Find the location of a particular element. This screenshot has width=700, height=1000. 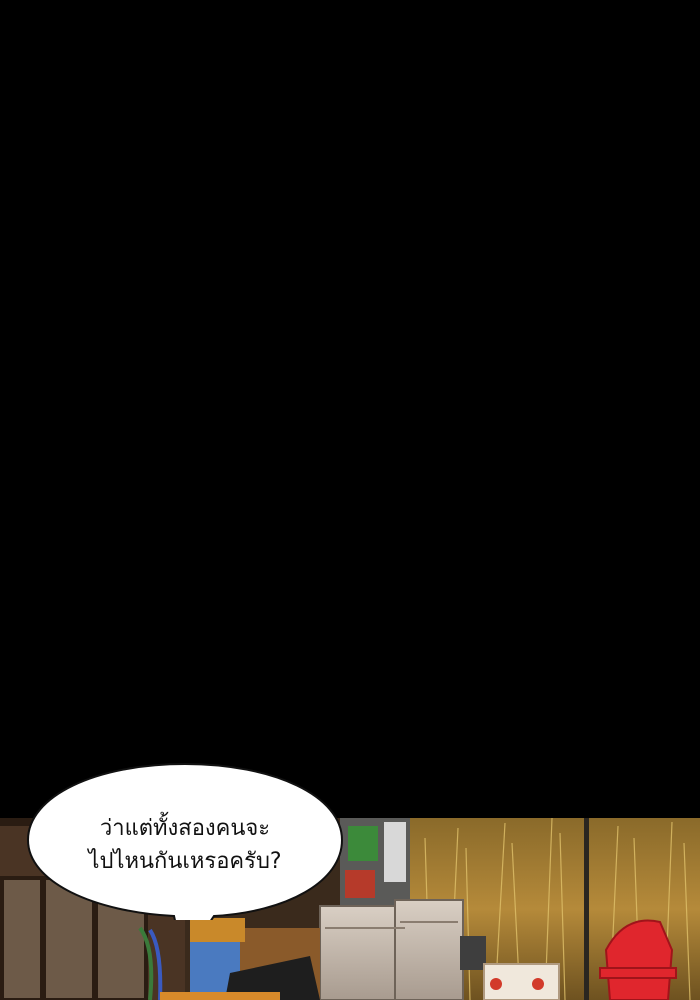

freezer-right is located at coordinates (429, 949).